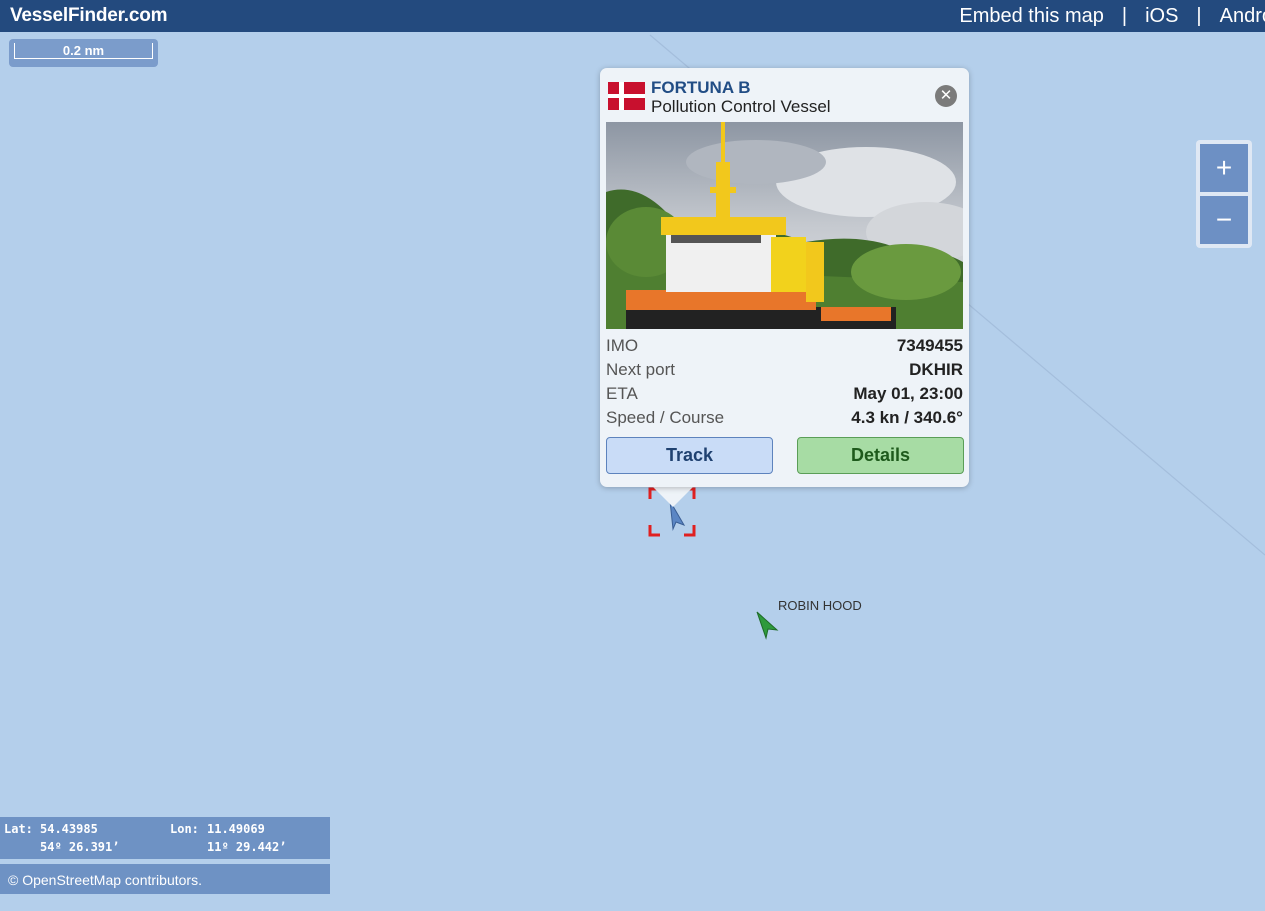 Image resolution: width=1265 pixels, height=911 pixels. I want to click on denmark-flag-icon, so click(626, 96).